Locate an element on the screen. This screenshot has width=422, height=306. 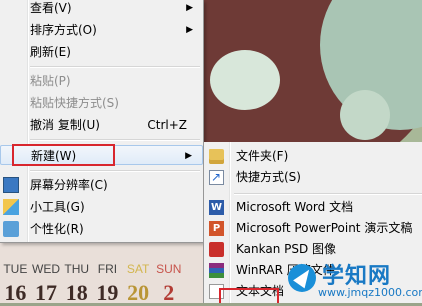
menu-item-personalize: 个性化(R) is located at coordinates (101, 229).